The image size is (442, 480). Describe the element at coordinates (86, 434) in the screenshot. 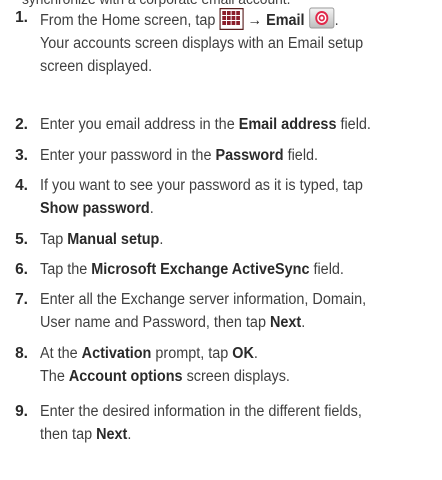

I see `step-9-line-2: then tap Next.` at that location.